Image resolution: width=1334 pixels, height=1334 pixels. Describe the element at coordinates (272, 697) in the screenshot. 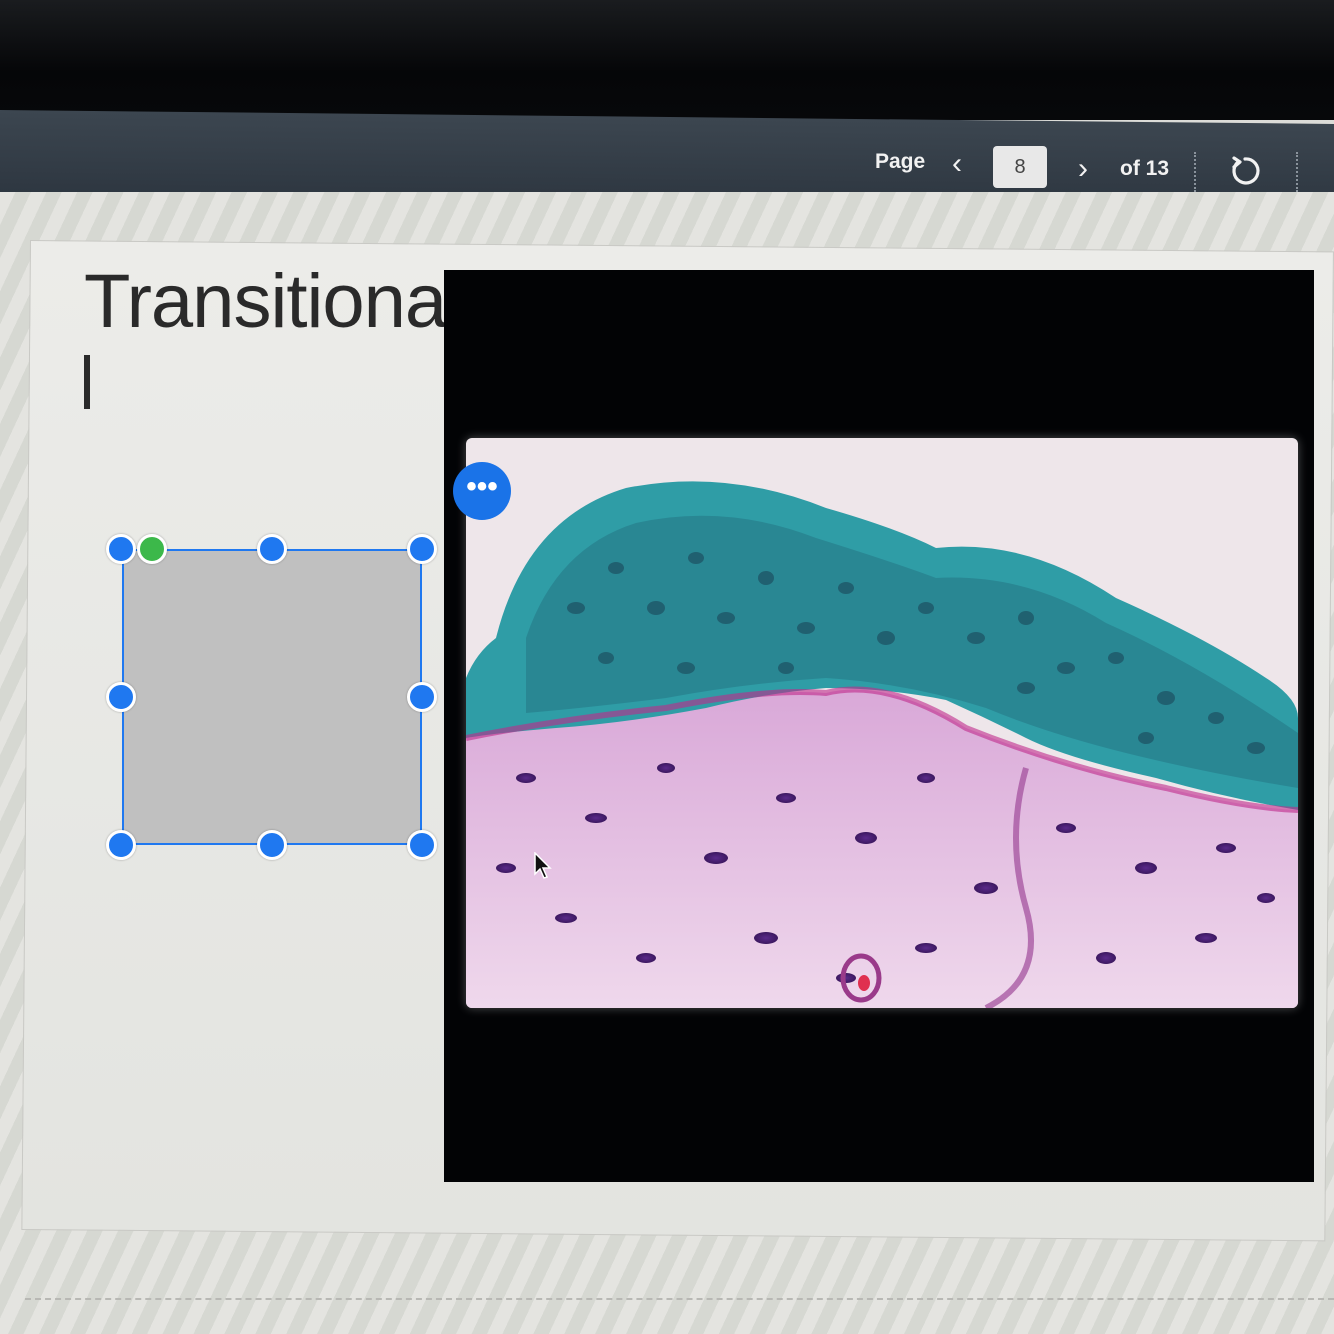

I see `selected-rectangle-shape` at that location.